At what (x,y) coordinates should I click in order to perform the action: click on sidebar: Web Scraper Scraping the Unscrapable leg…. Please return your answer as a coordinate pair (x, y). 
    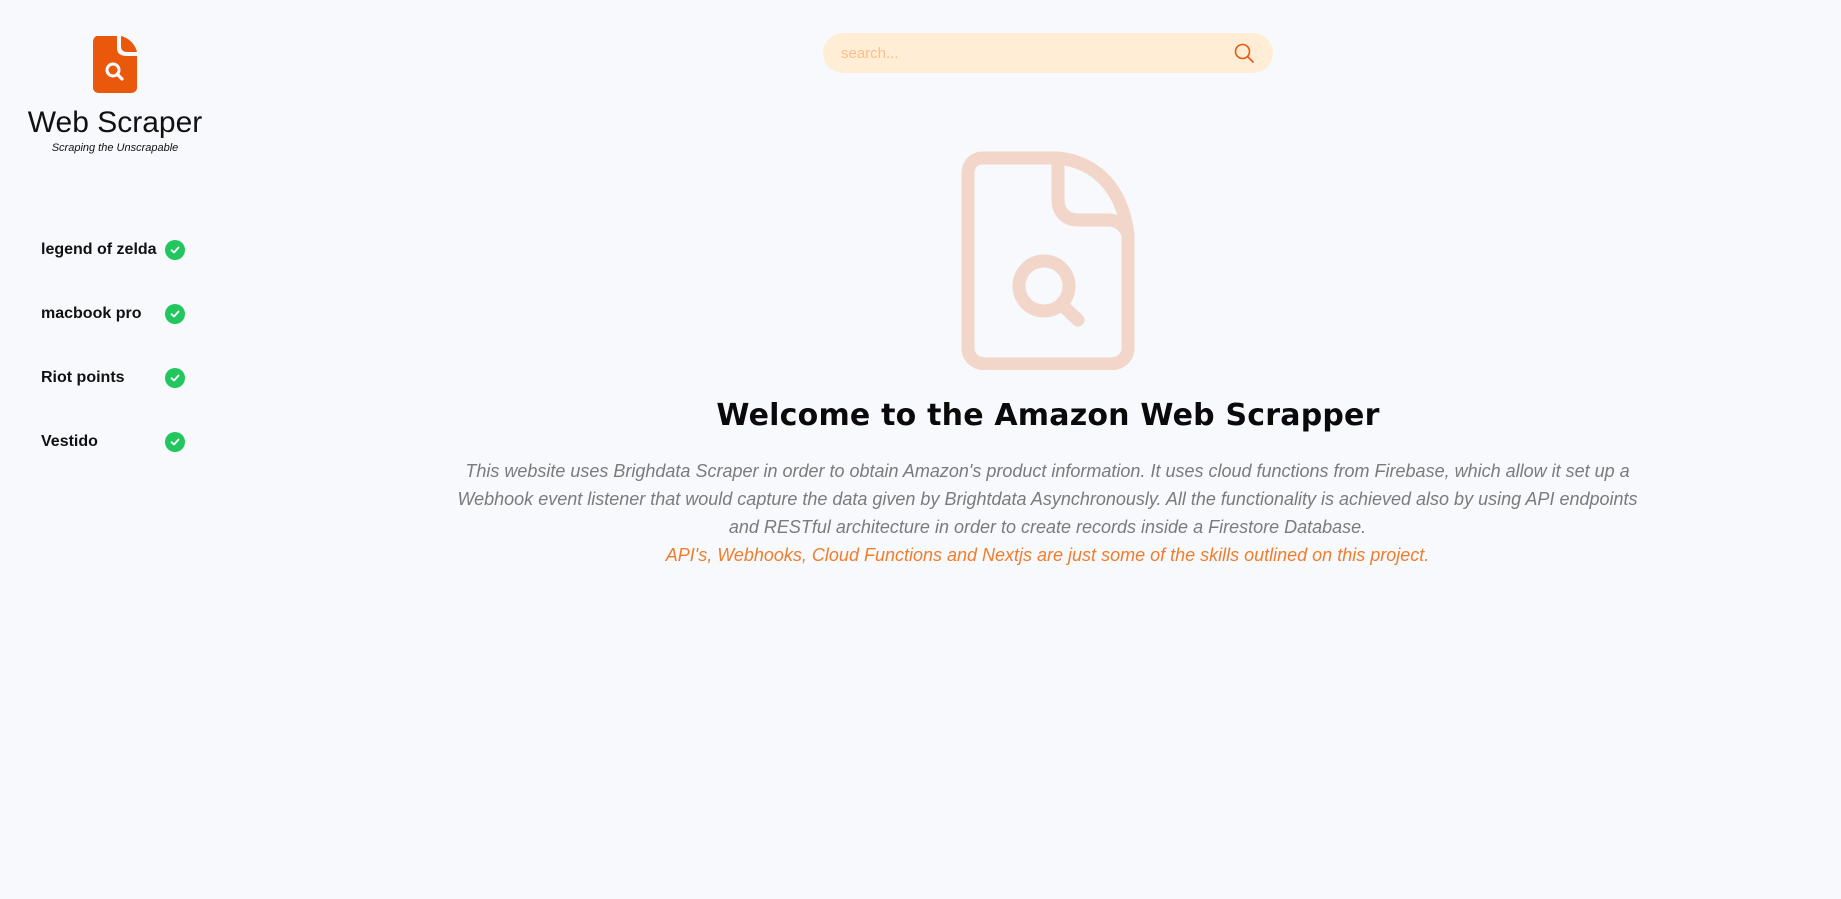
    Looking at the image, I should click on (115, 449).